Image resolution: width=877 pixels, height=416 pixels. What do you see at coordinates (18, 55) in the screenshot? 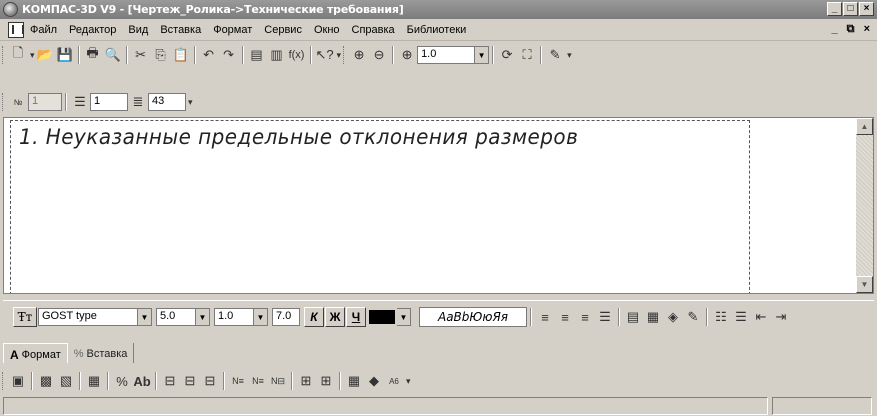
I see `new-document-icon: 🗋` at bounding box center [18, 55].